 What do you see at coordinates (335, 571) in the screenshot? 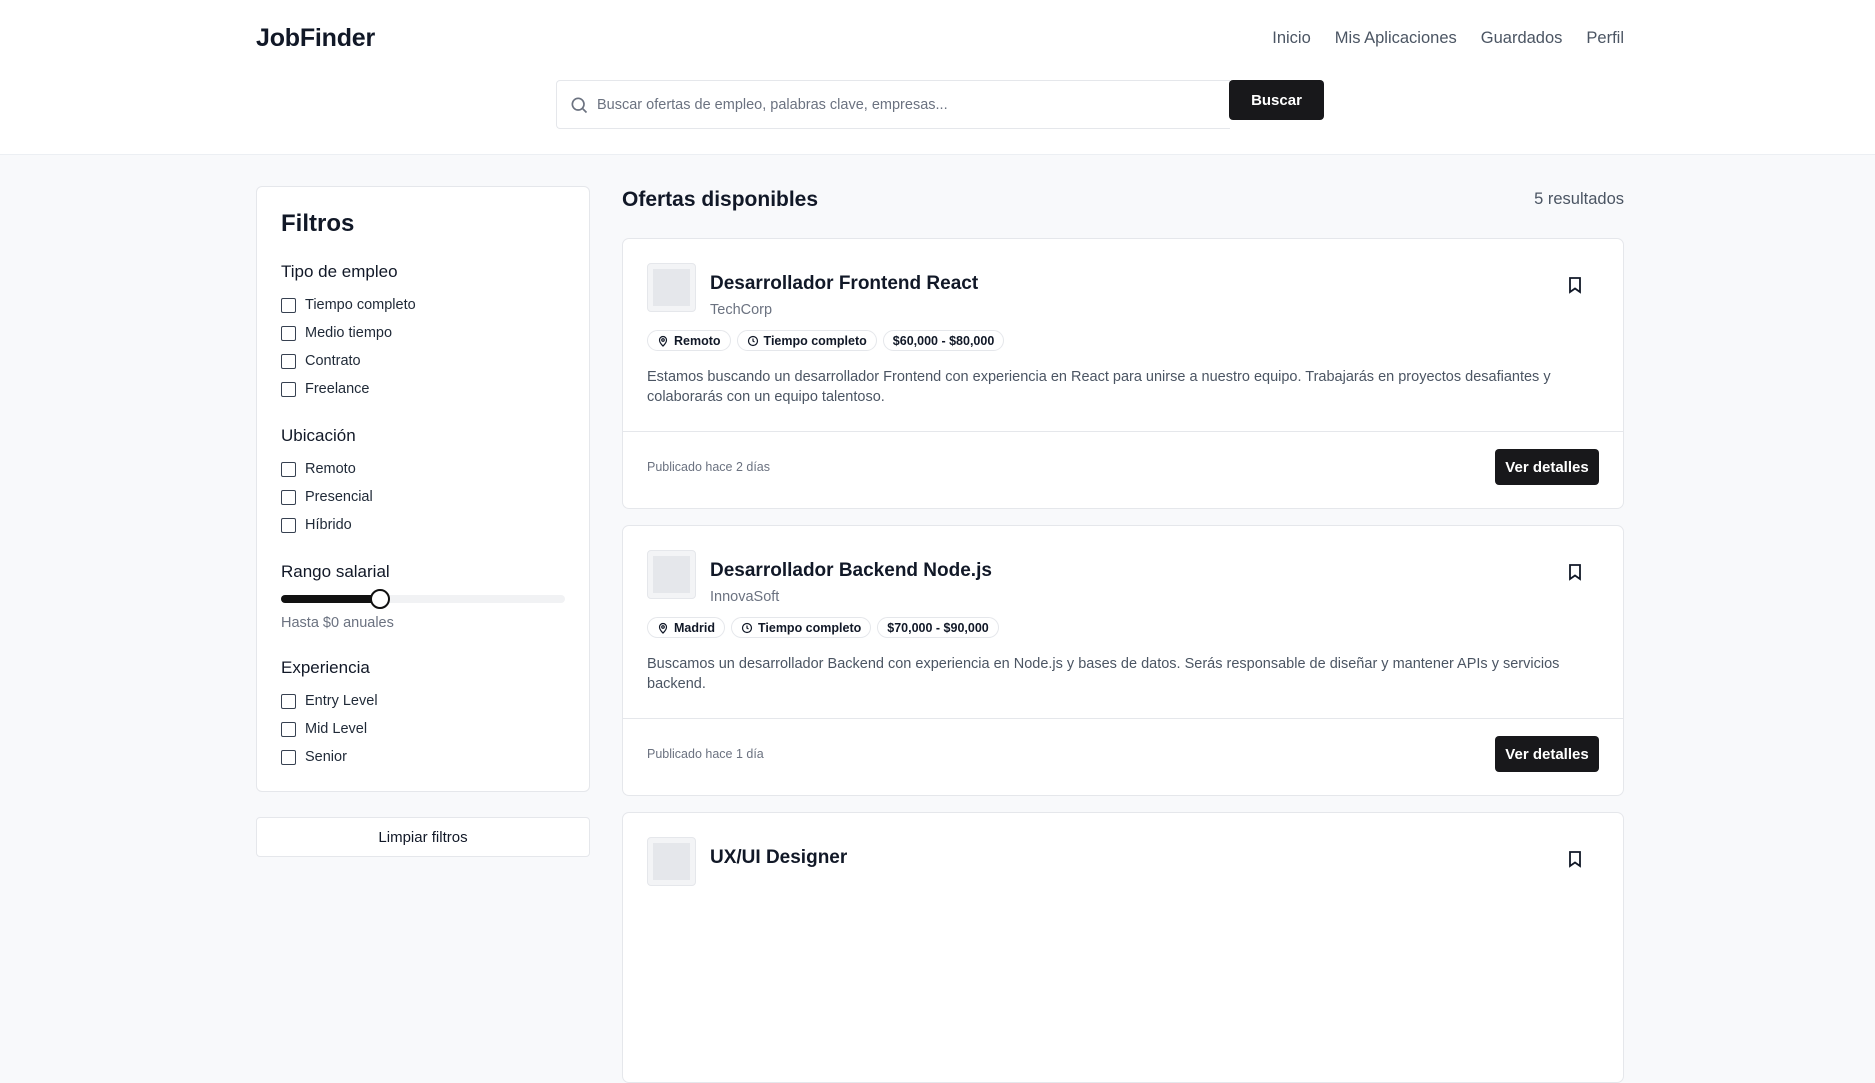
I see `salary-title: Rango salarial` at bounding box center [335, 571].